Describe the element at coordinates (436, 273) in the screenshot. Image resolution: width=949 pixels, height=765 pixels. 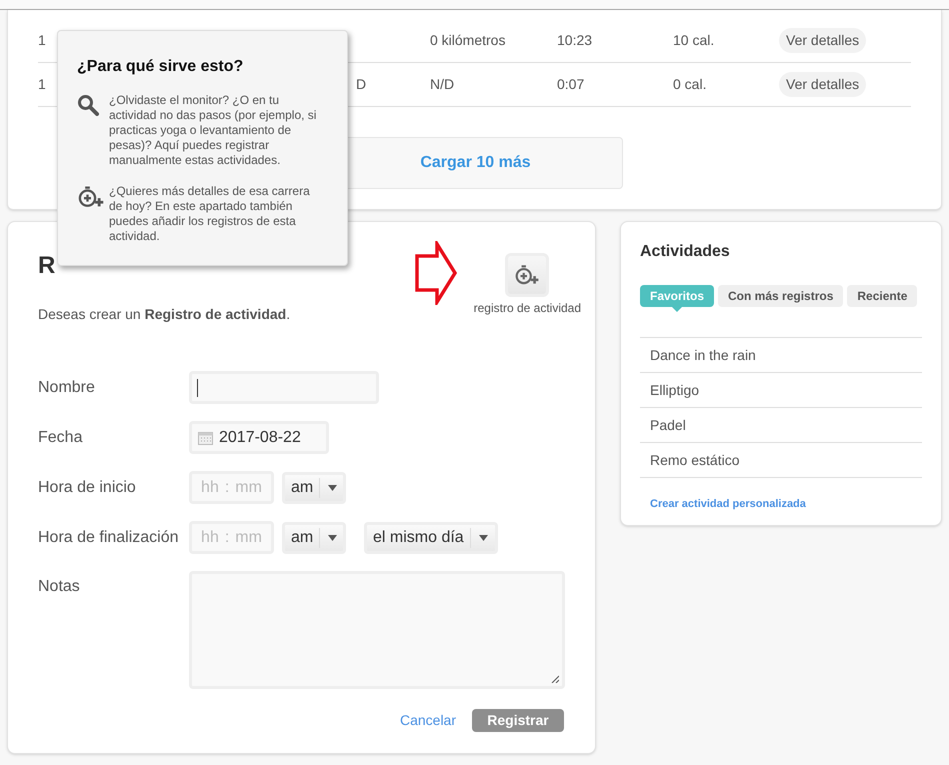
I see `arrow-icon` at that location.